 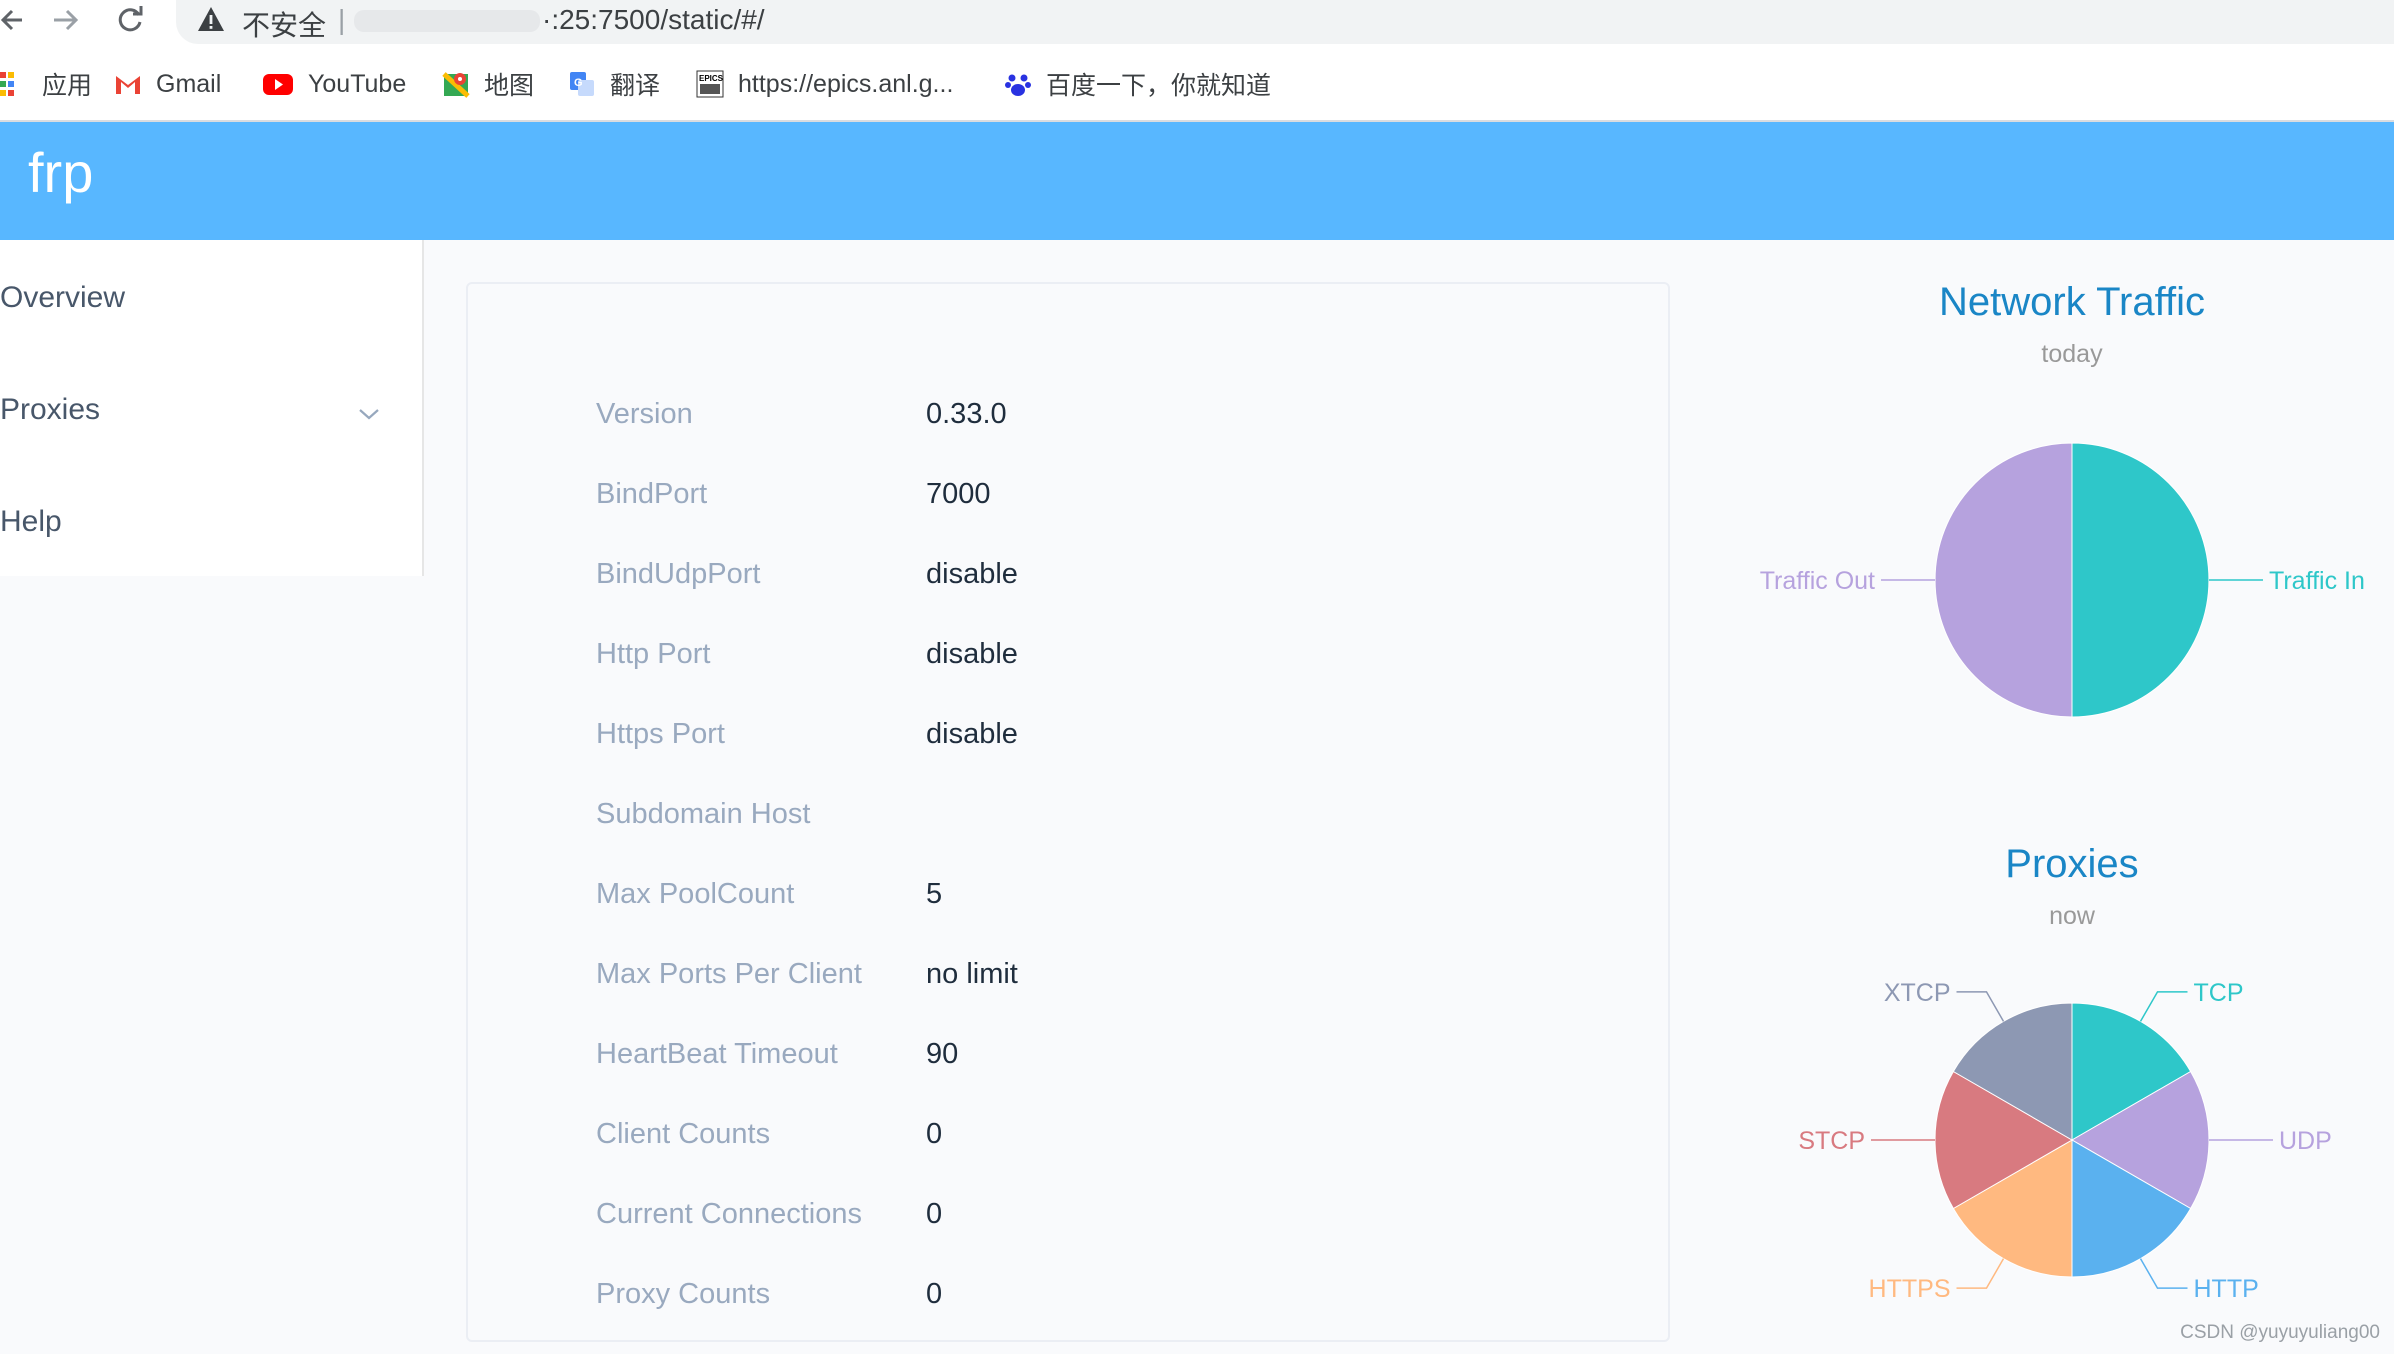 I want to click on pie-label: TCP, so click(x=2219, y=993).